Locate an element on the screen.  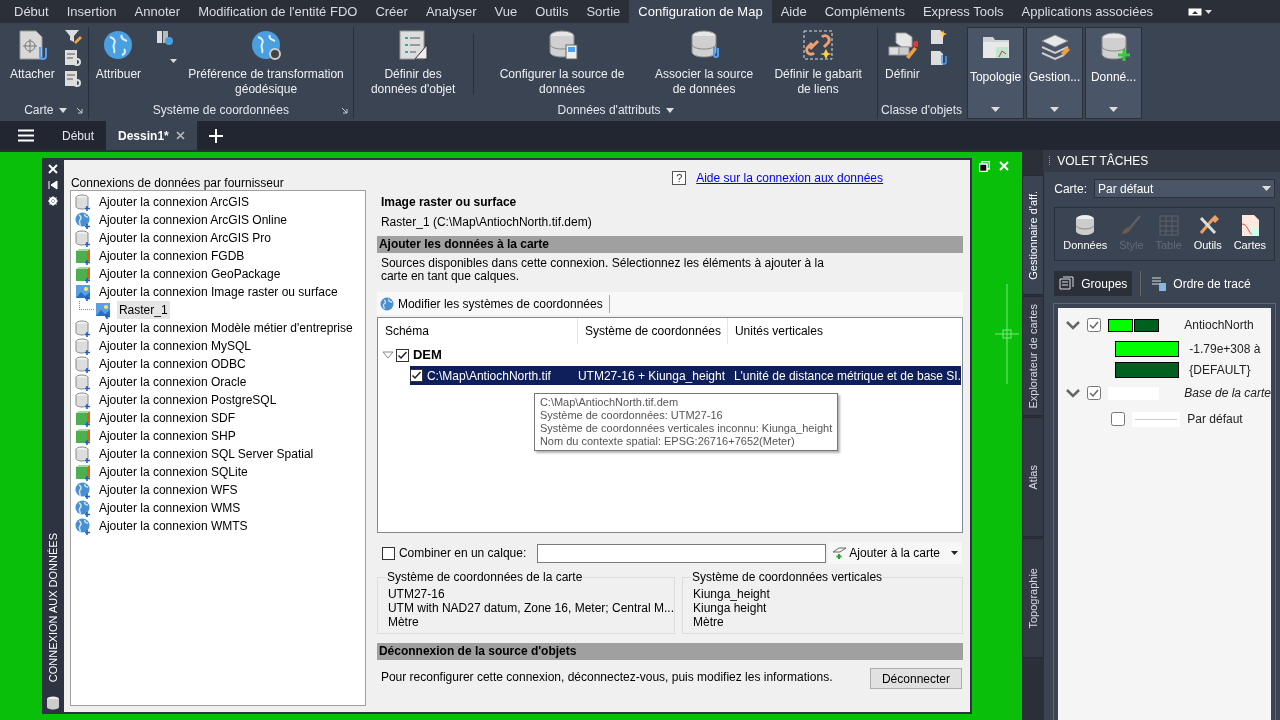
disconnect-button: Déconnecter is located at coordinates (915, 678).